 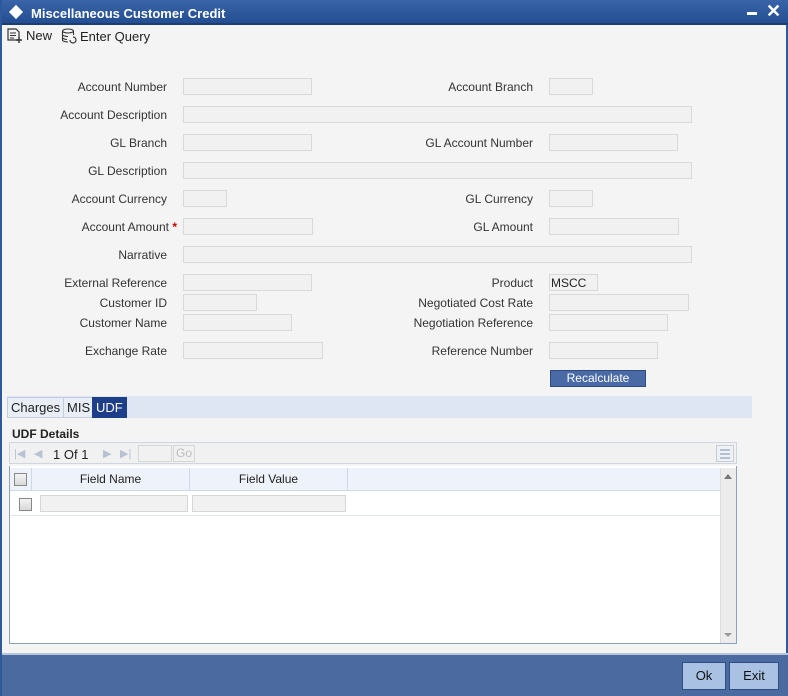 I want to click on gl-account-number-input, so click(x=613, y=142).